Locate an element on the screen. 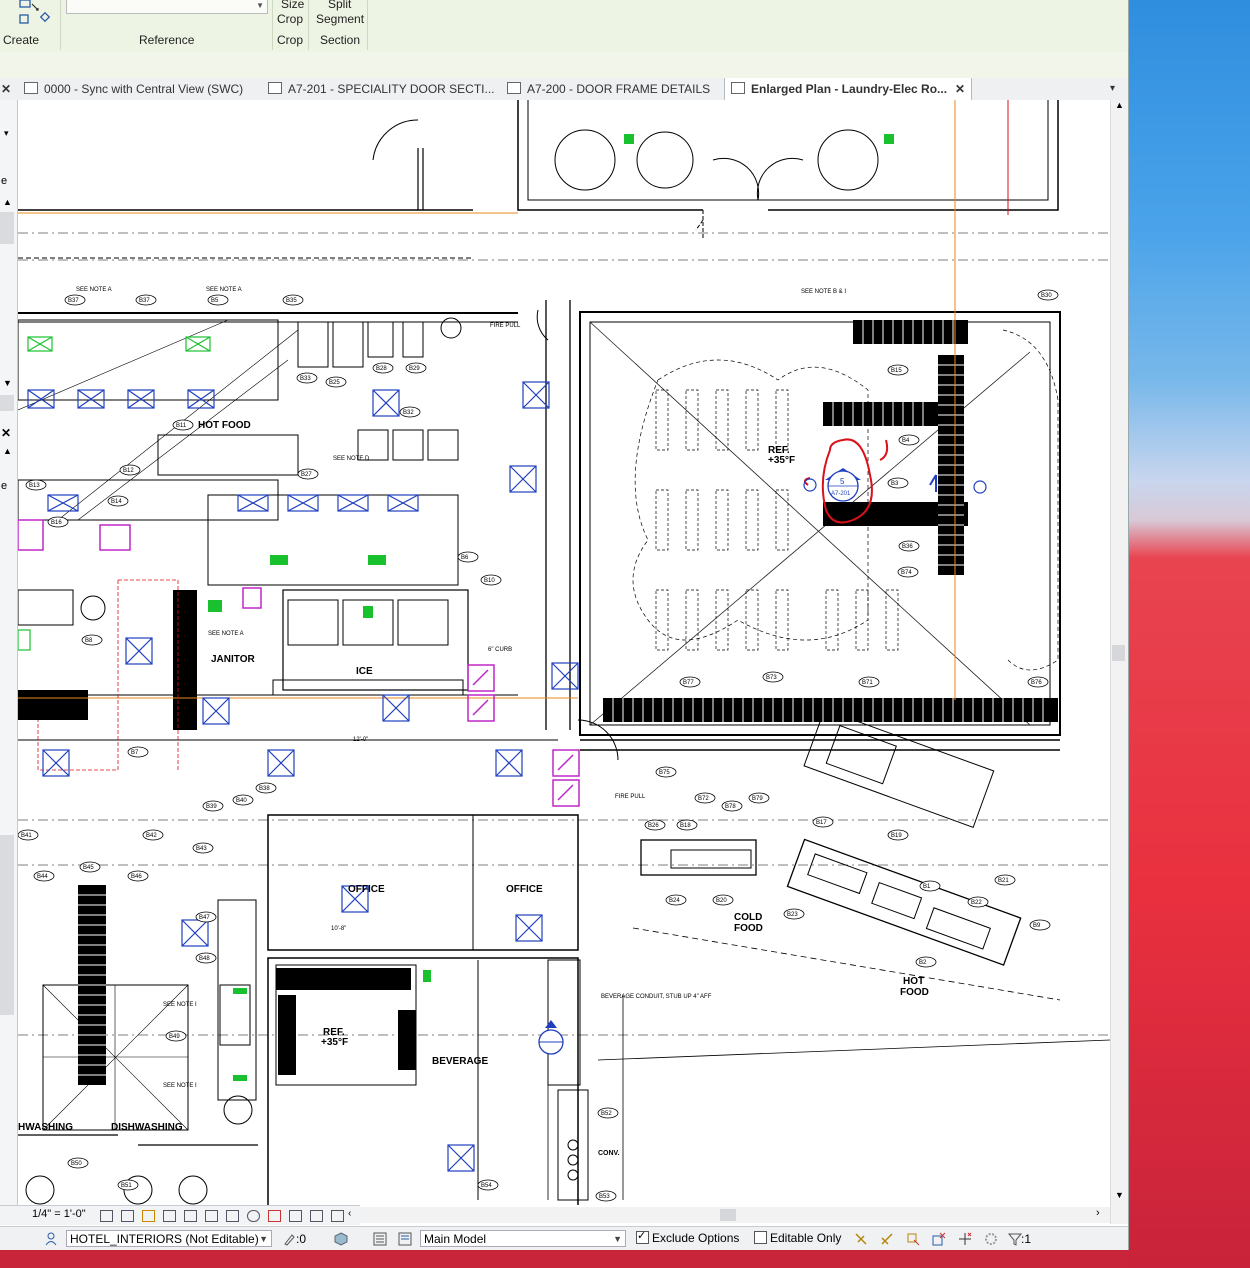 The image size is (1250, 1268). equipment-tag: B45 is located at coordinates (88, 868).